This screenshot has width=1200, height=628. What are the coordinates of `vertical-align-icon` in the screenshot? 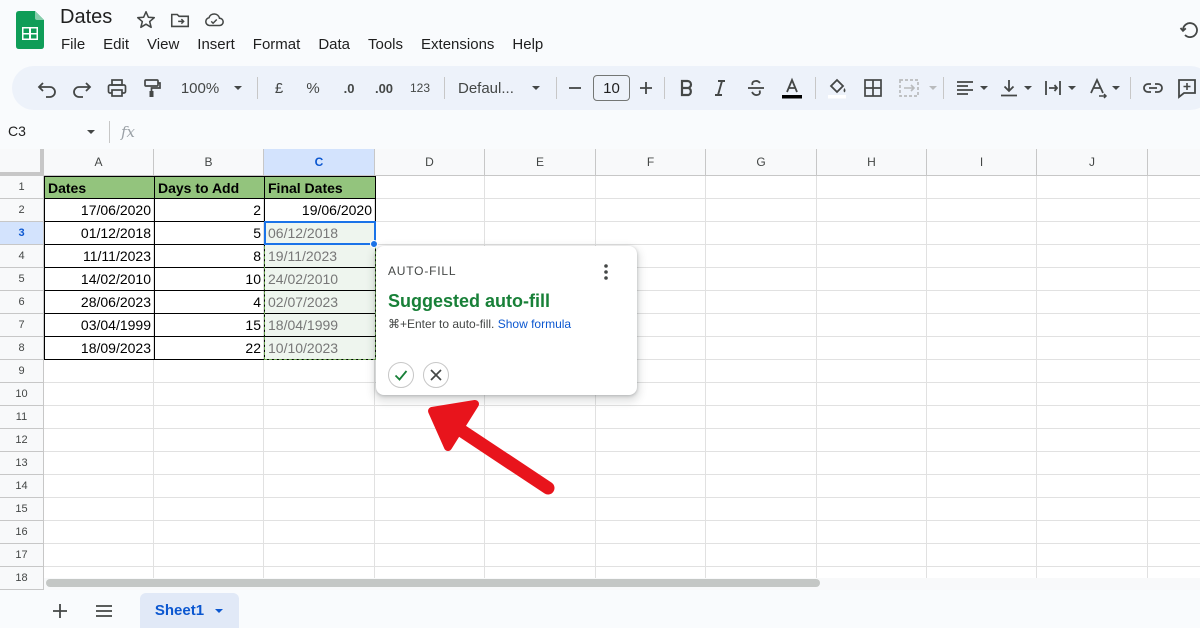 It's located at (1009, 88).